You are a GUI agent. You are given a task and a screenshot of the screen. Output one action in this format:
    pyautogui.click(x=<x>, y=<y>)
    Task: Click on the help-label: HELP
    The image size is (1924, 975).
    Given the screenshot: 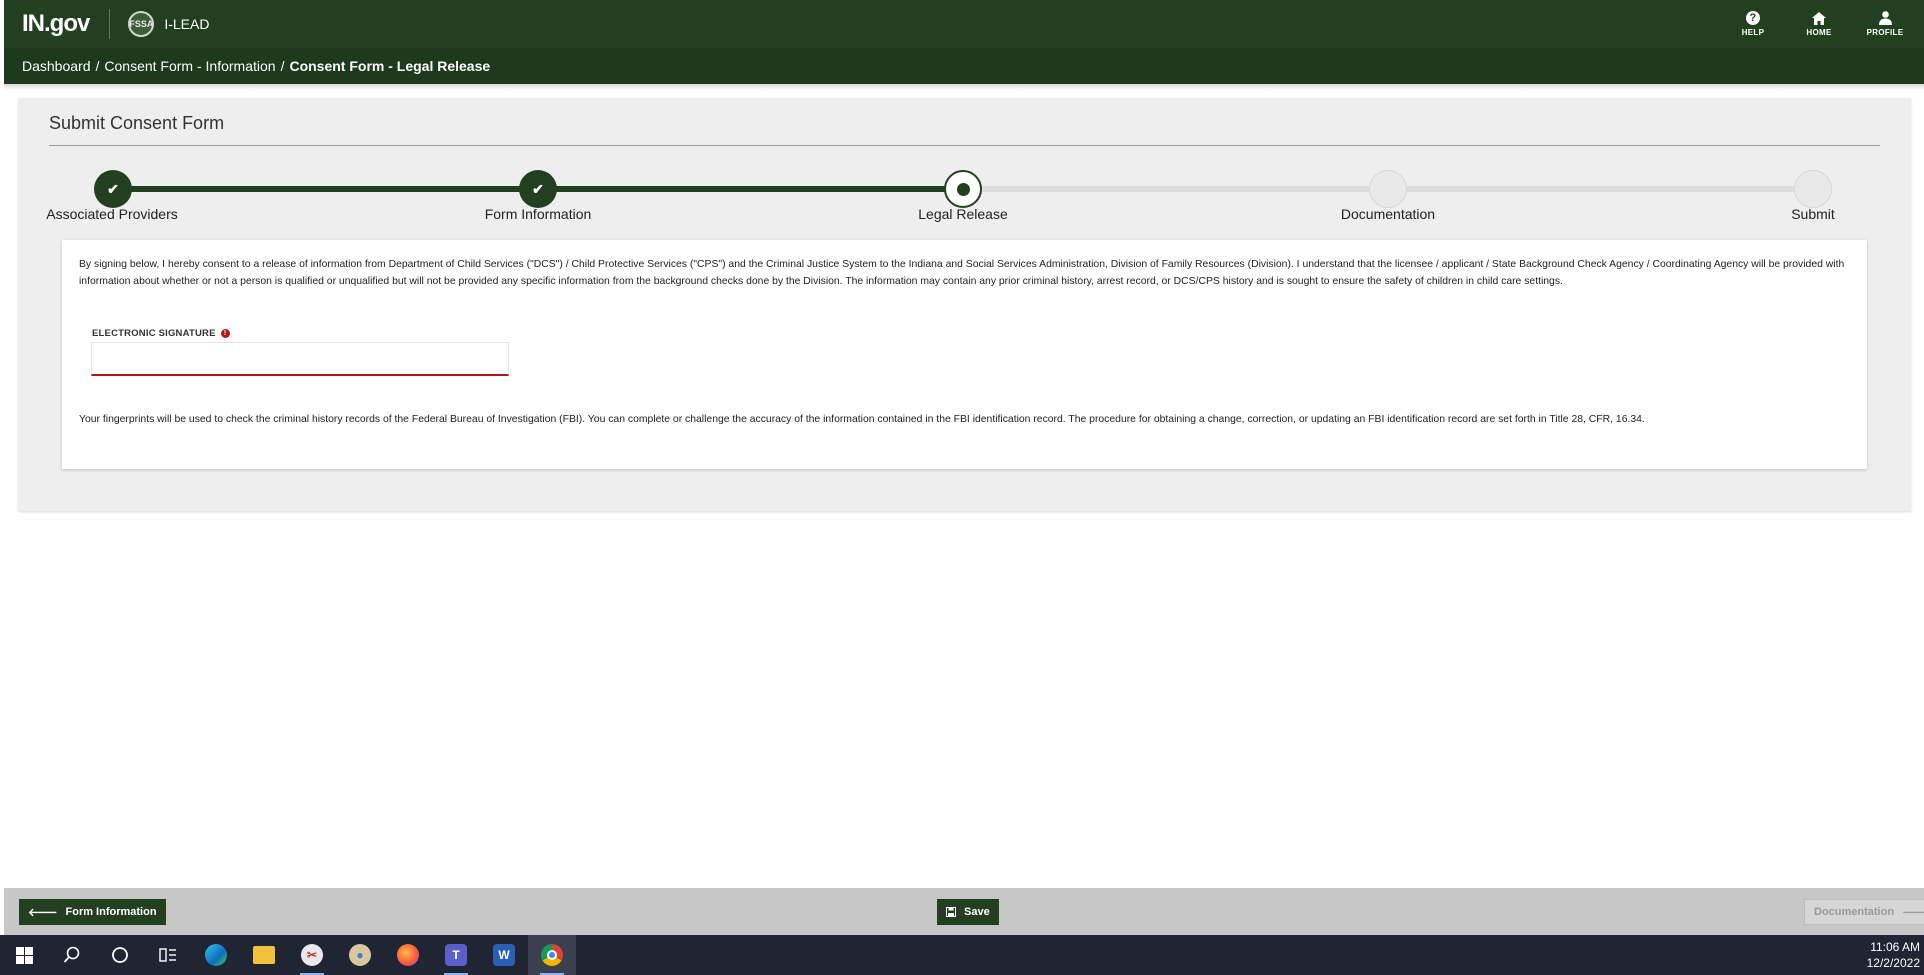 What is the action you would take?
    pyautogui.click(x=1753, y=32)
    